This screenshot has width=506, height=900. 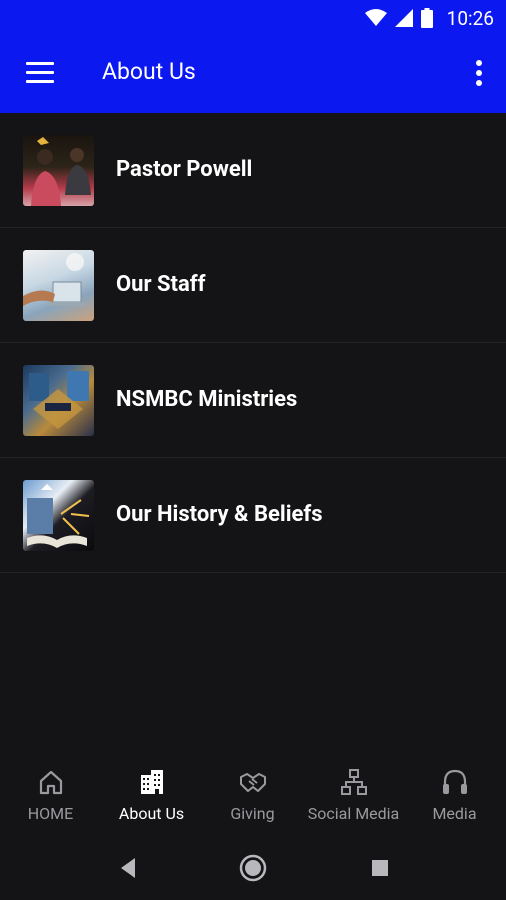 I want to click on list-item-label: Our History & Beliefs, so click(x=219, y=514).